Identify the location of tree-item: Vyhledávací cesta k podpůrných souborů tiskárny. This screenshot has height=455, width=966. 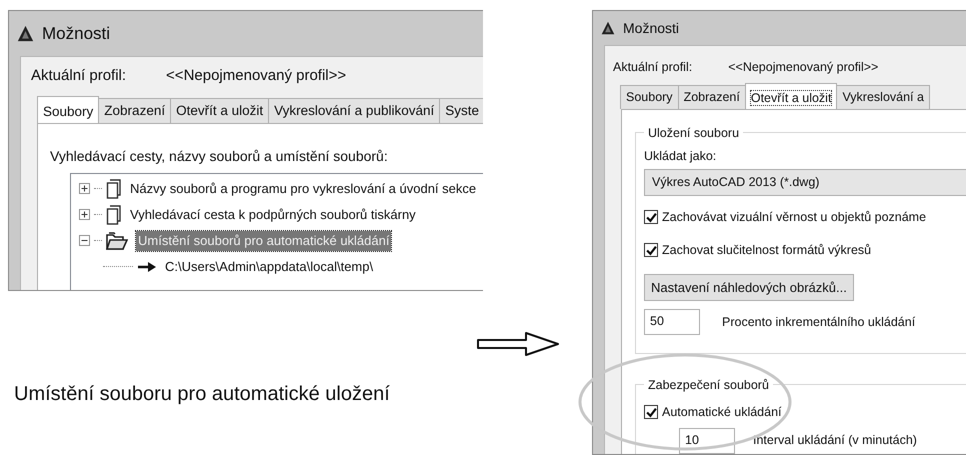
(273, 214).